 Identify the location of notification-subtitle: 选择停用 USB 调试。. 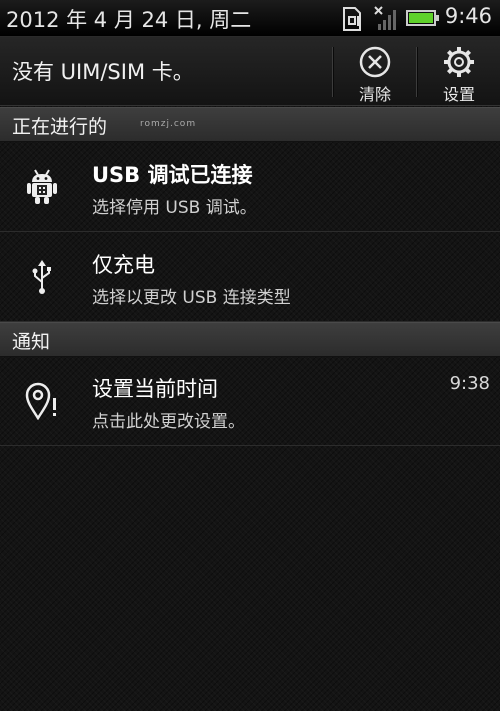
(174, 208).